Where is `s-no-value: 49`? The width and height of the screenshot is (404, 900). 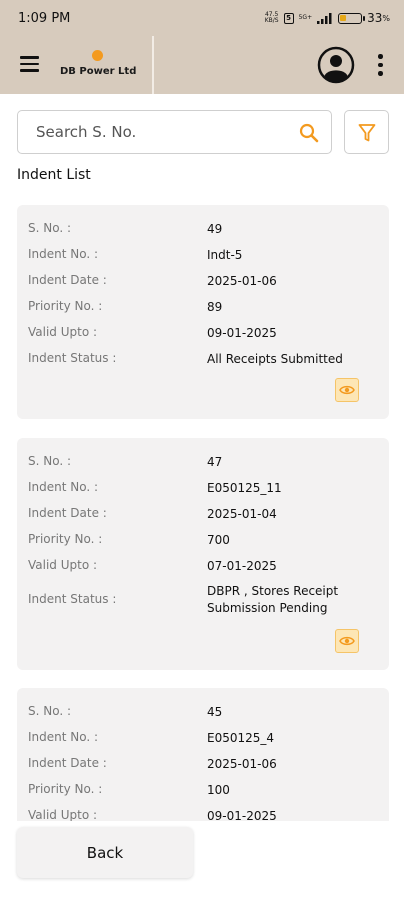 s-no-value: 49 is located at coordinates (215, 229).